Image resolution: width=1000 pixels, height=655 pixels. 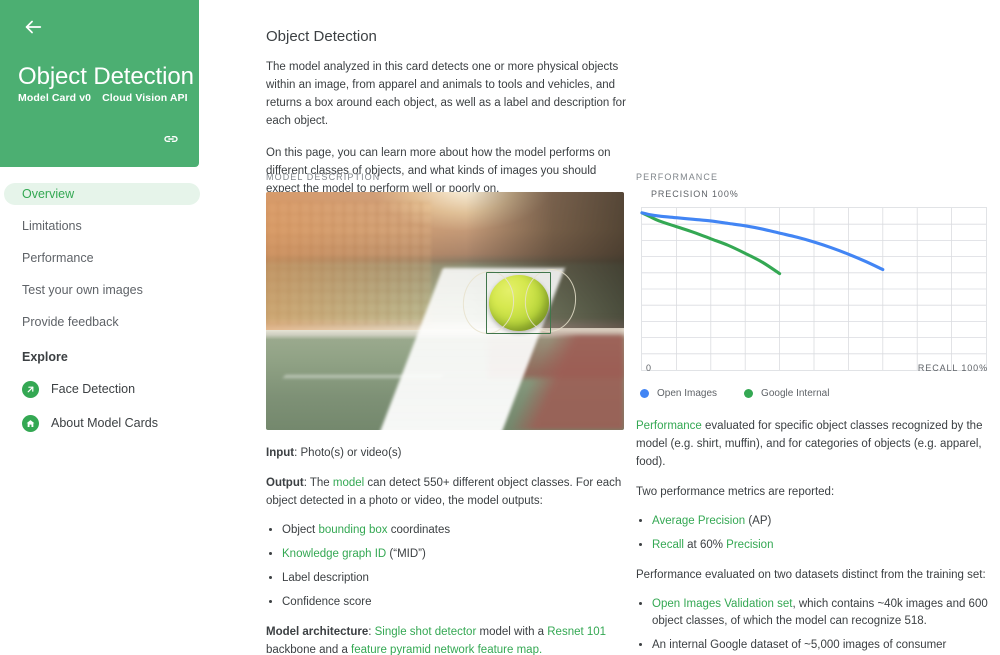 I want to click on sidebar-item-face-detection: Face Detection, so click(x=105, y=389).